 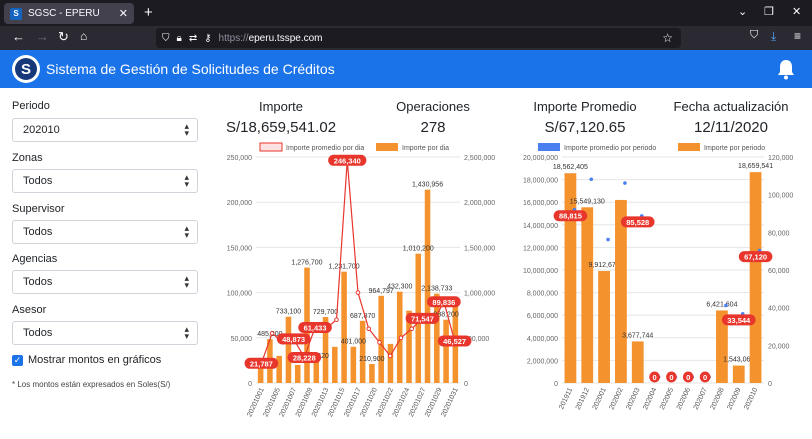 I want to click on asesor-select: Todos ▴ ▾, so click(x=105, y=333).